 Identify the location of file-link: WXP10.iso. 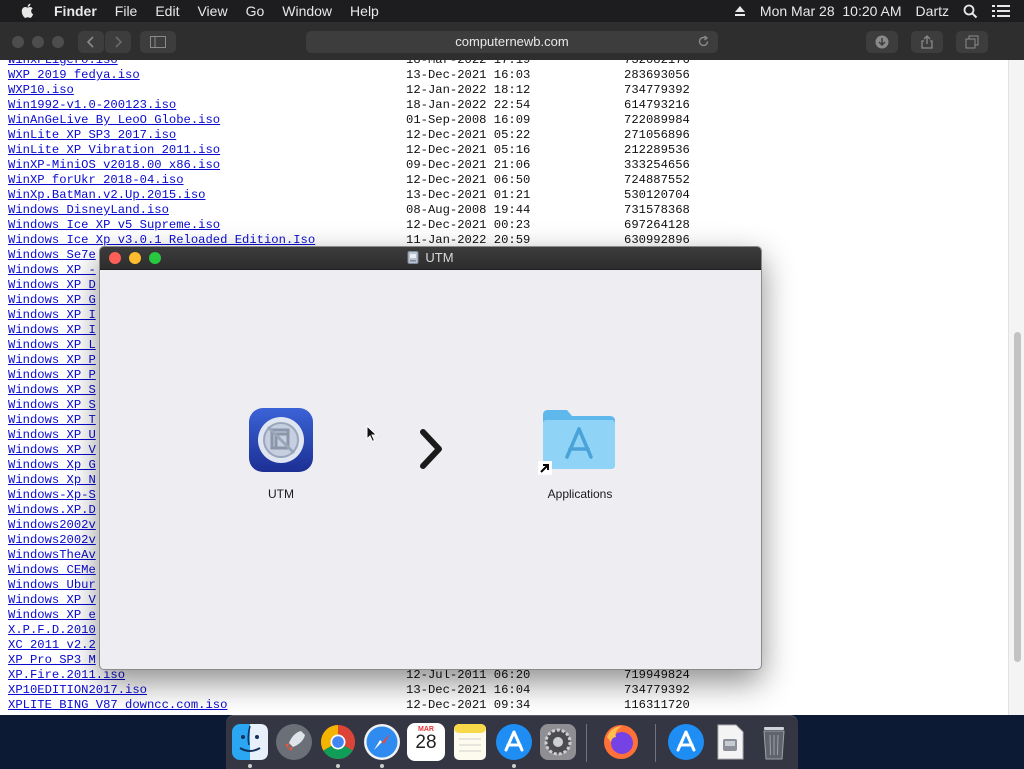
(41, 90).